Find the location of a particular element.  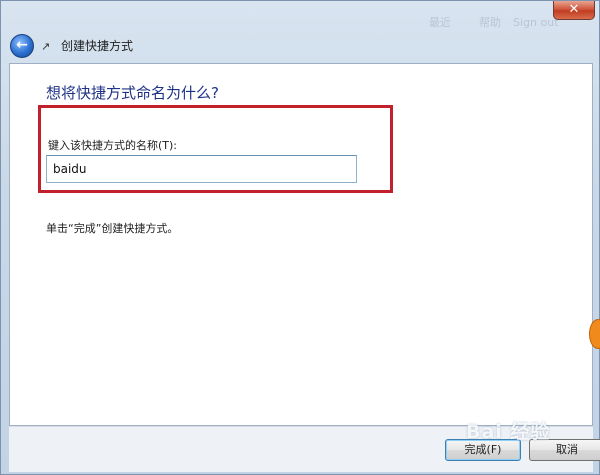

back-arrow-icon: ← is located at coordinates (22, 45).